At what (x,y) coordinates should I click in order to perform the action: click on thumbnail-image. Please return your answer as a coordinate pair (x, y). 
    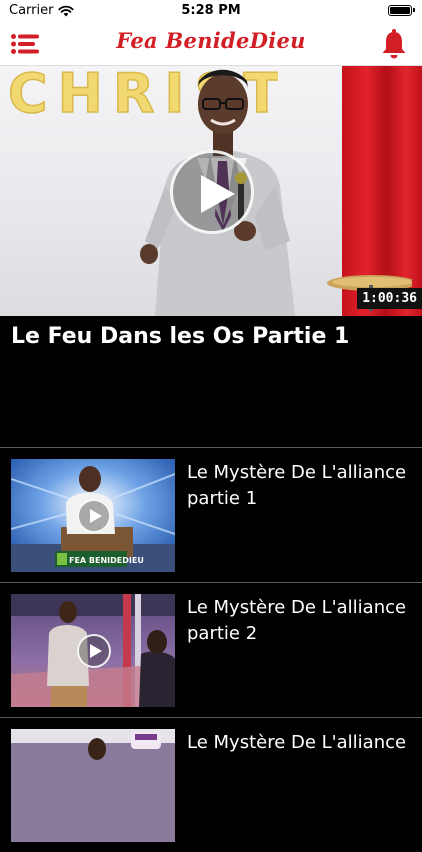
    Looking at the image, I should click on (93, 785).